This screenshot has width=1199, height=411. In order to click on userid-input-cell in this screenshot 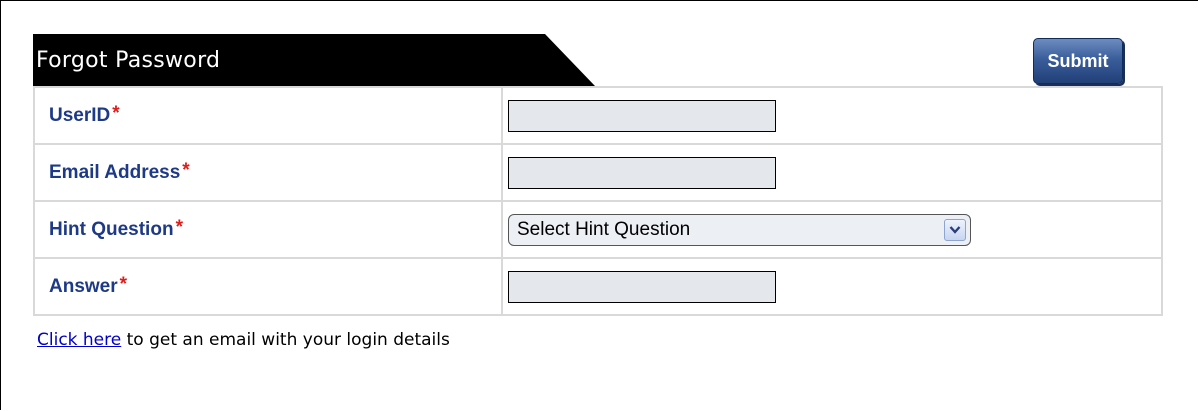, I will do `click(832, 115)`.